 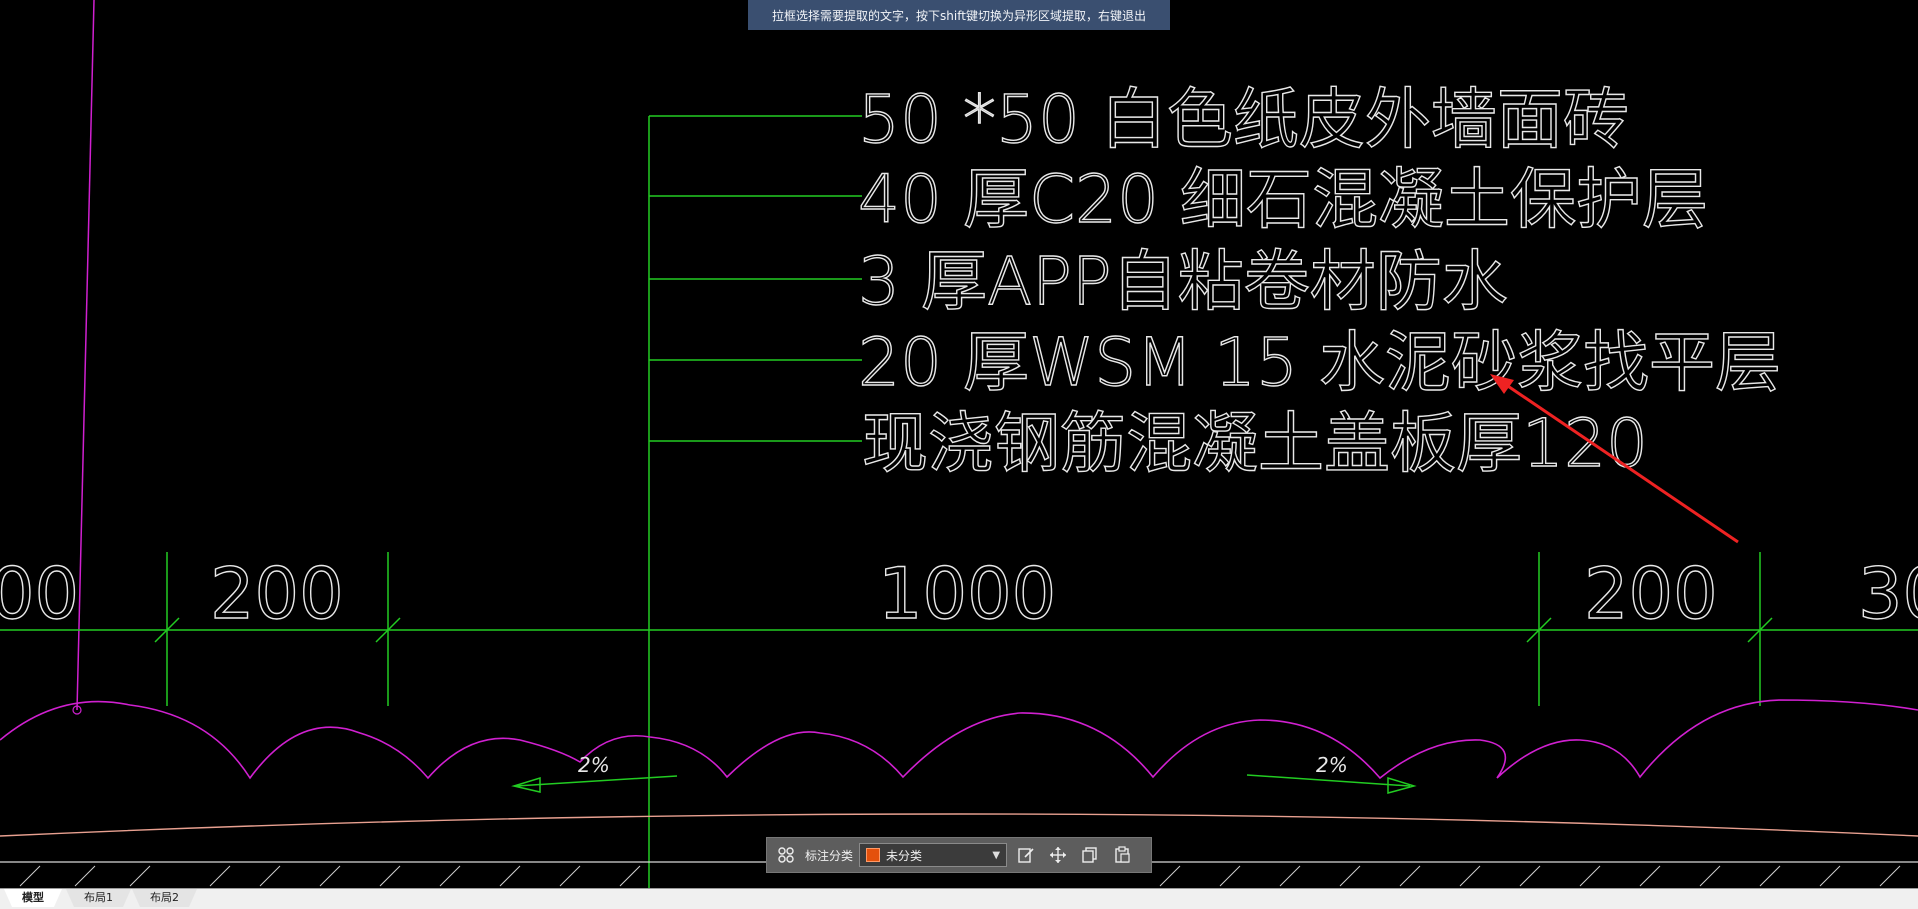 I want to click on tab-layout1: 布局1, so click(x=98, y=898).